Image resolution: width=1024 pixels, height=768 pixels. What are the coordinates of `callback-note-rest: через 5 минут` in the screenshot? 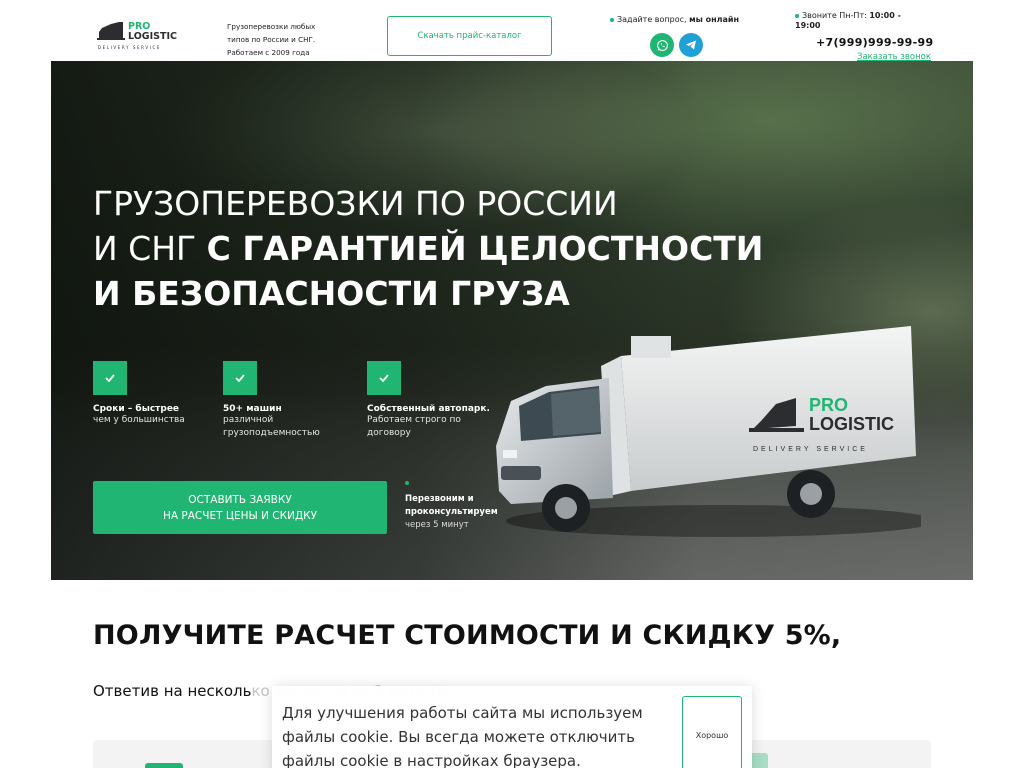 It's located at (437, 525).